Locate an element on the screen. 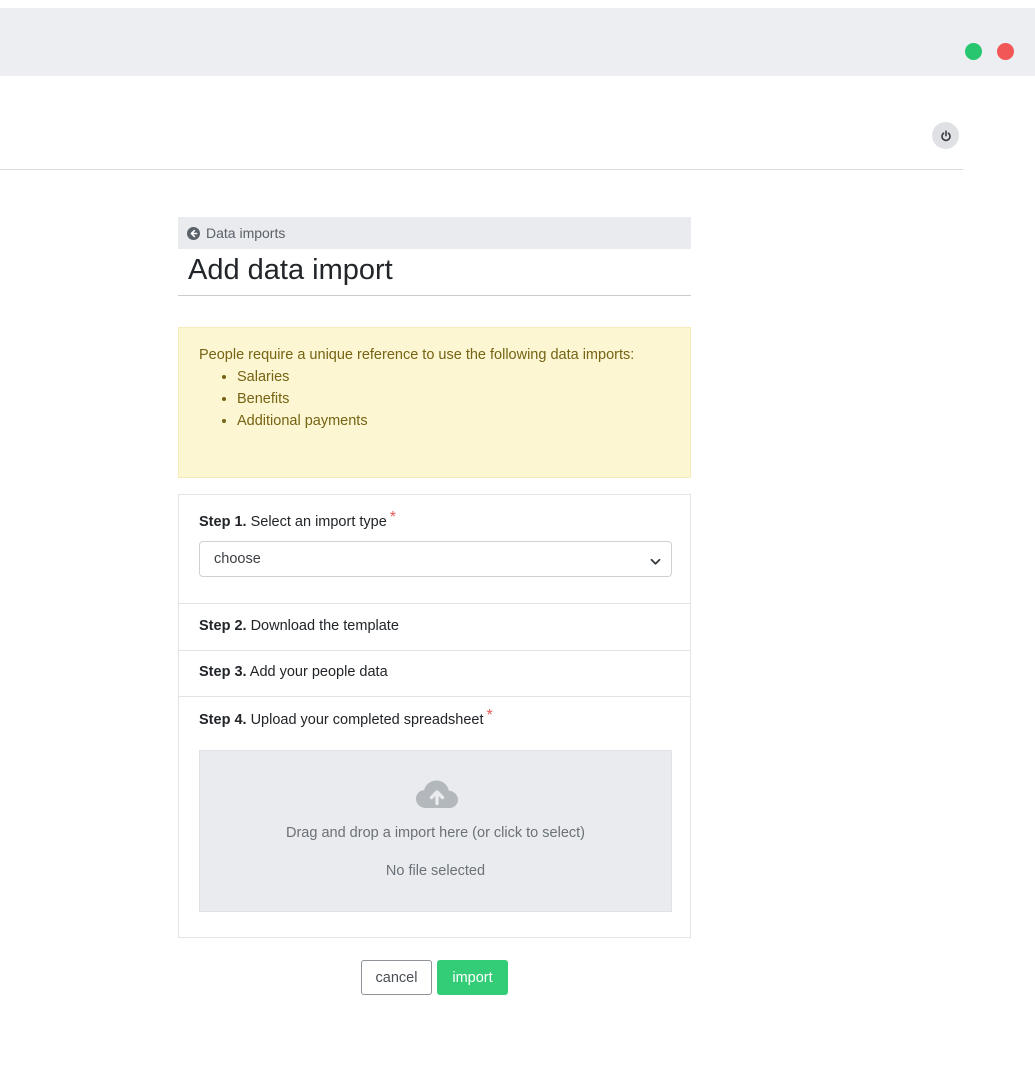 This screenshot has height=1072, width=1035. power-icon is located at coordinates (946, 135).